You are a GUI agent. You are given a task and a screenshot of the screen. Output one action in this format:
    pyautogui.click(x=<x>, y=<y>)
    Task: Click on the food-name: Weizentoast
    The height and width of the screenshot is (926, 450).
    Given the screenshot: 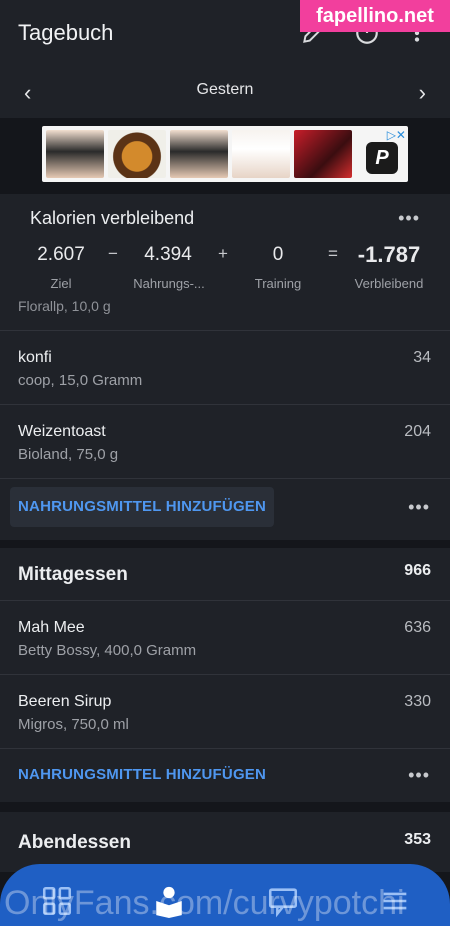 What is the action you would take?
    pyautogui.click(x=62, y=431)
    